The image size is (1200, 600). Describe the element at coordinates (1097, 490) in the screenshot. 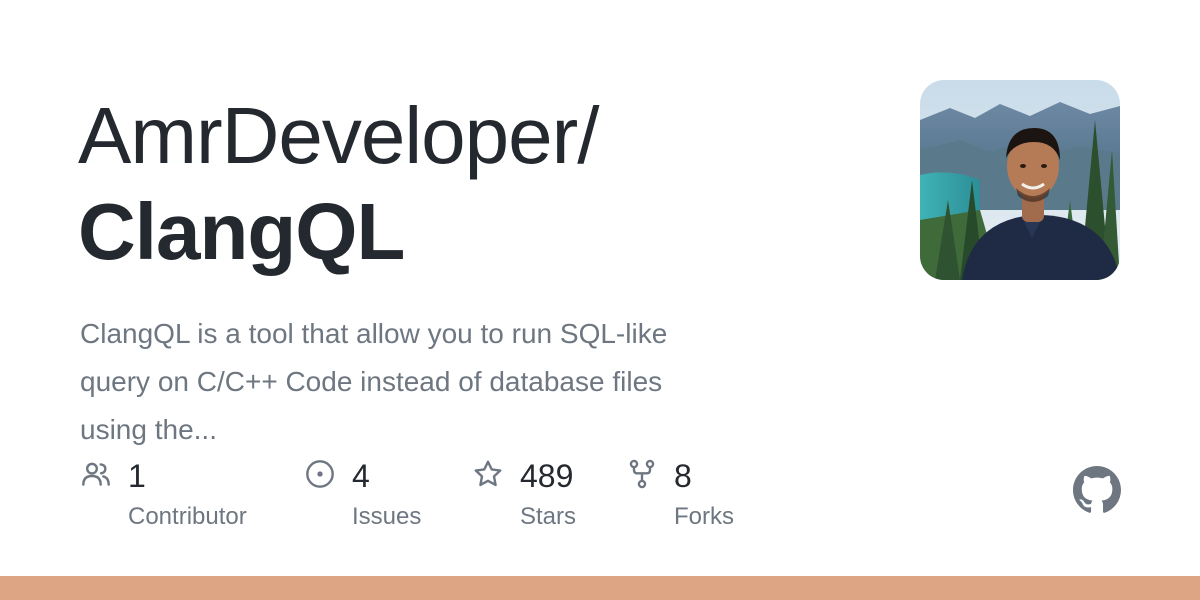

I see `github-mark-icon` at that location.